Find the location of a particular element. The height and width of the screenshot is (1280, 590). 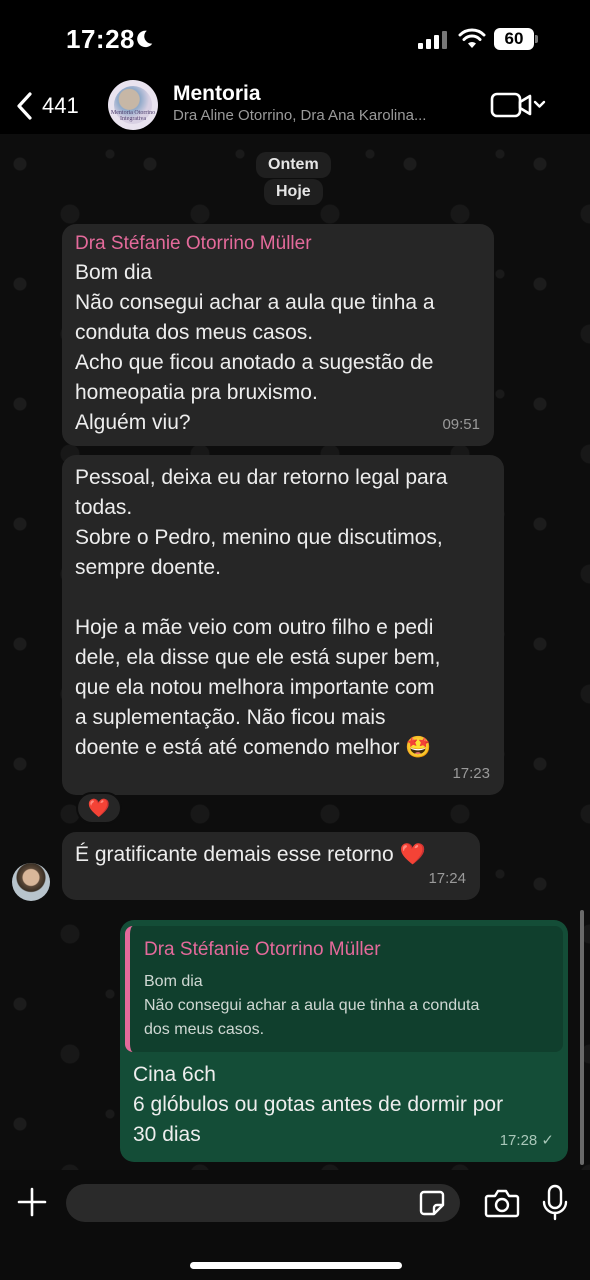

status-time: 17:28 is located at coordinates (100, 39).